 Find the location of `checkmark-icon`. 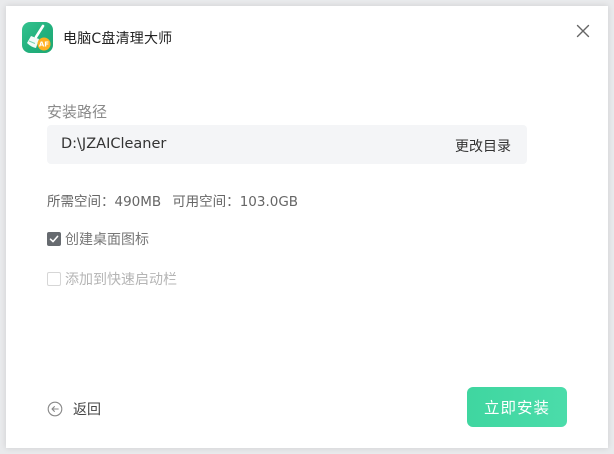

checkmark-icon is located at coordinates (54, 239).